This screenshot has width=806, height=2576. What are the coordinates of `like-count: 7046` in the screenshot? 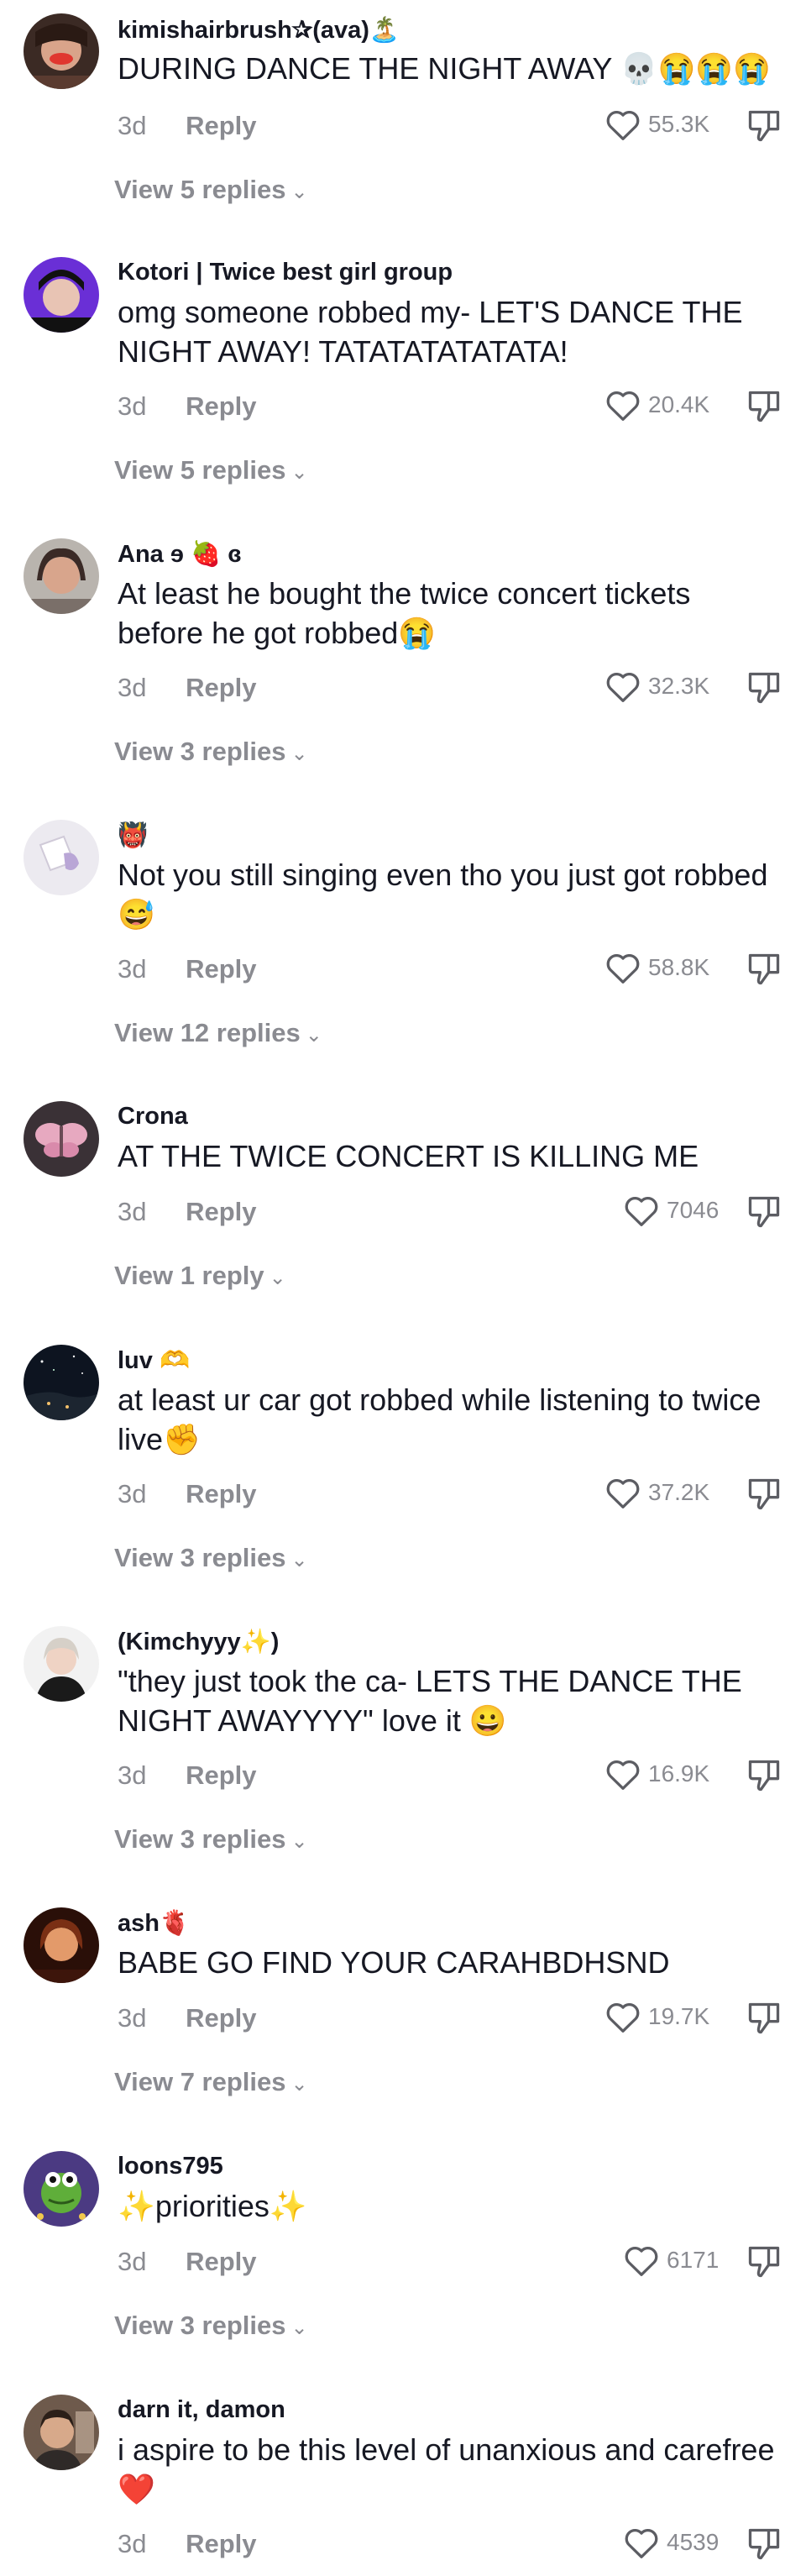 It's located at (693, 1210).